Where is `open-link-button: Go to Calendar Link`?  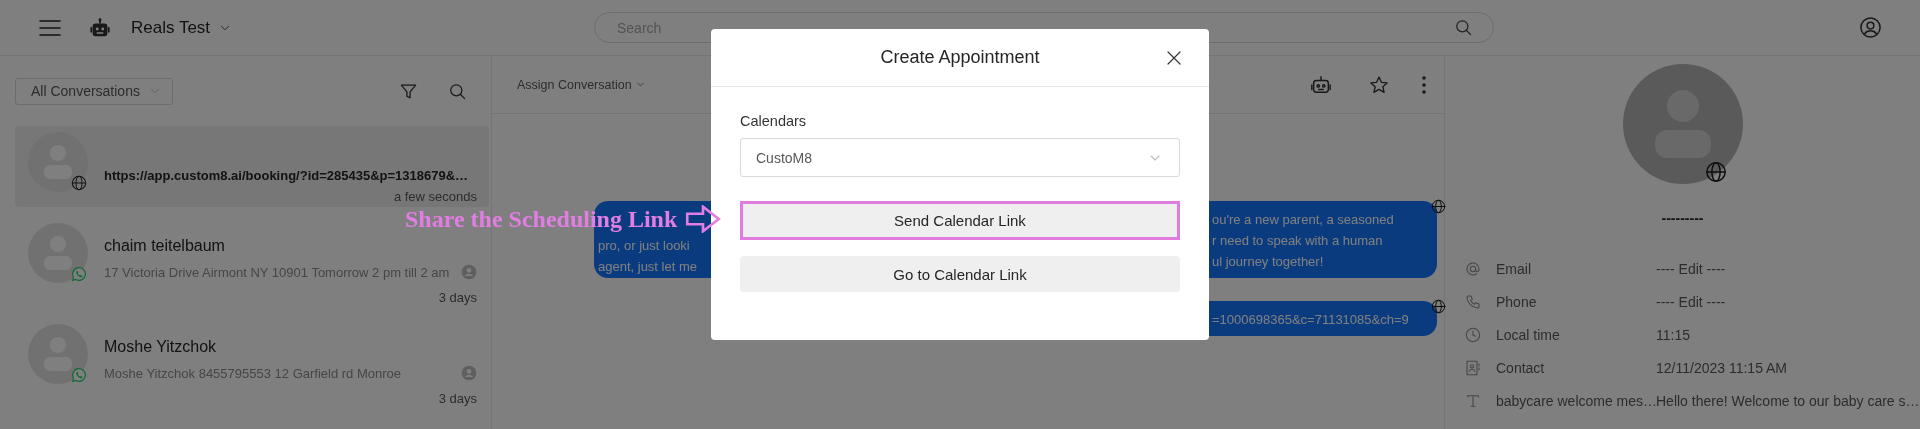 open-link-button: Go to Calendar Link is located at coordinates (960, 274).